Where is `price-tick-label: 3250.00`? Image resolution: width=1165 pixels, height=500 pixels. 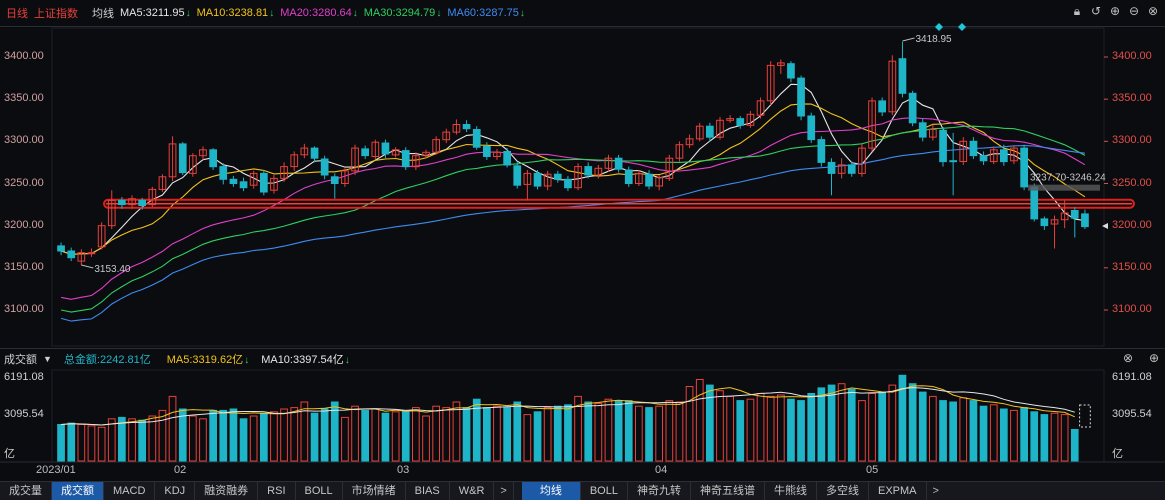
price-tick-label: 3250.00 is located at coordinates (1132, 182).